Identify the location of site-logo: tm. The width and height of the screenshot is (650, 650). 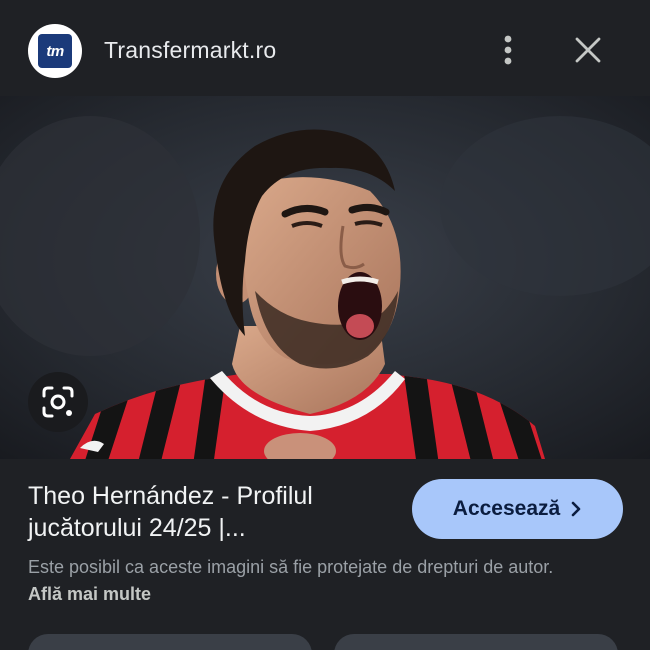
(55, 51).